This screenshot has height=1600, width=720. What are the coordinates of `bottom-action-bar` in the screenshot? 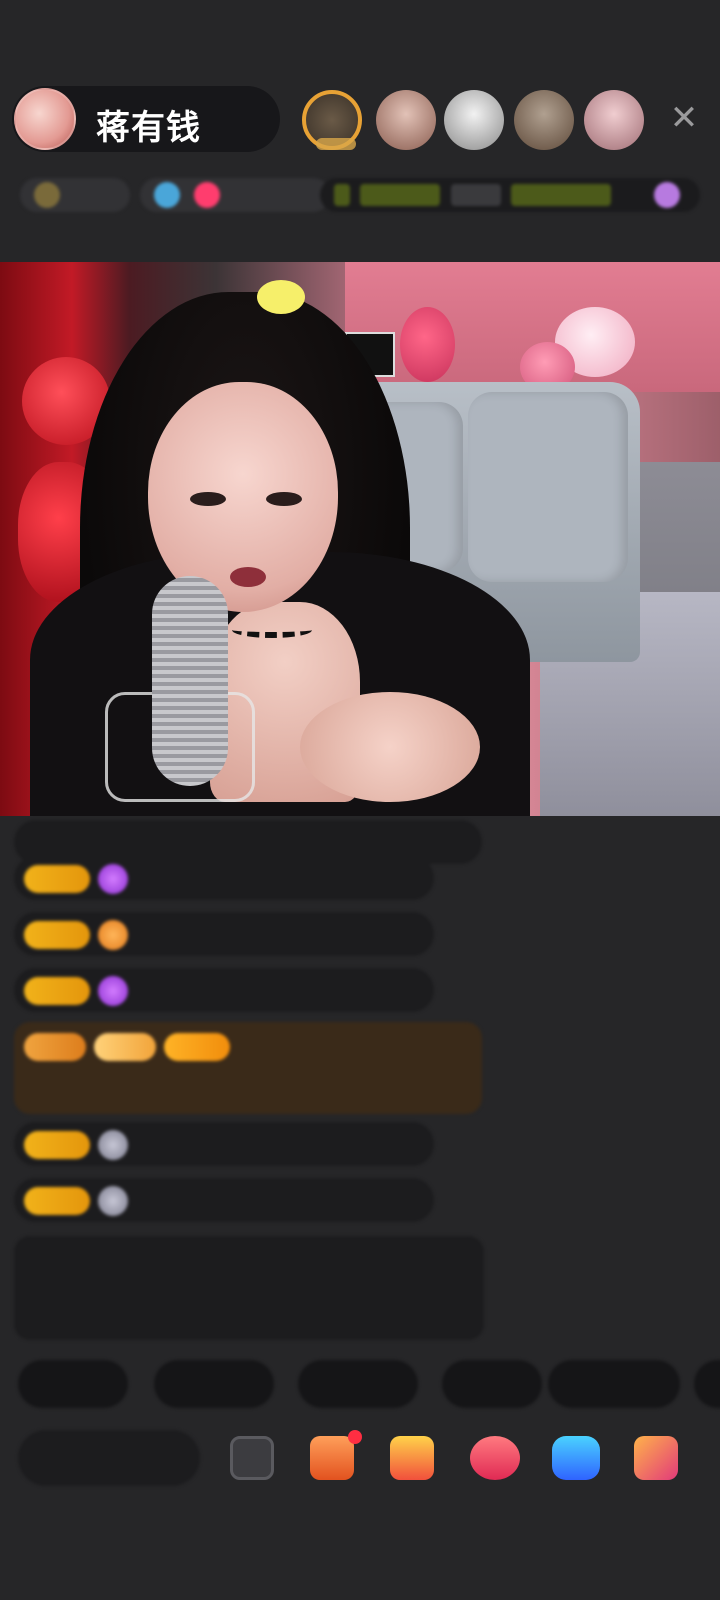 It's located at (369, 1459).